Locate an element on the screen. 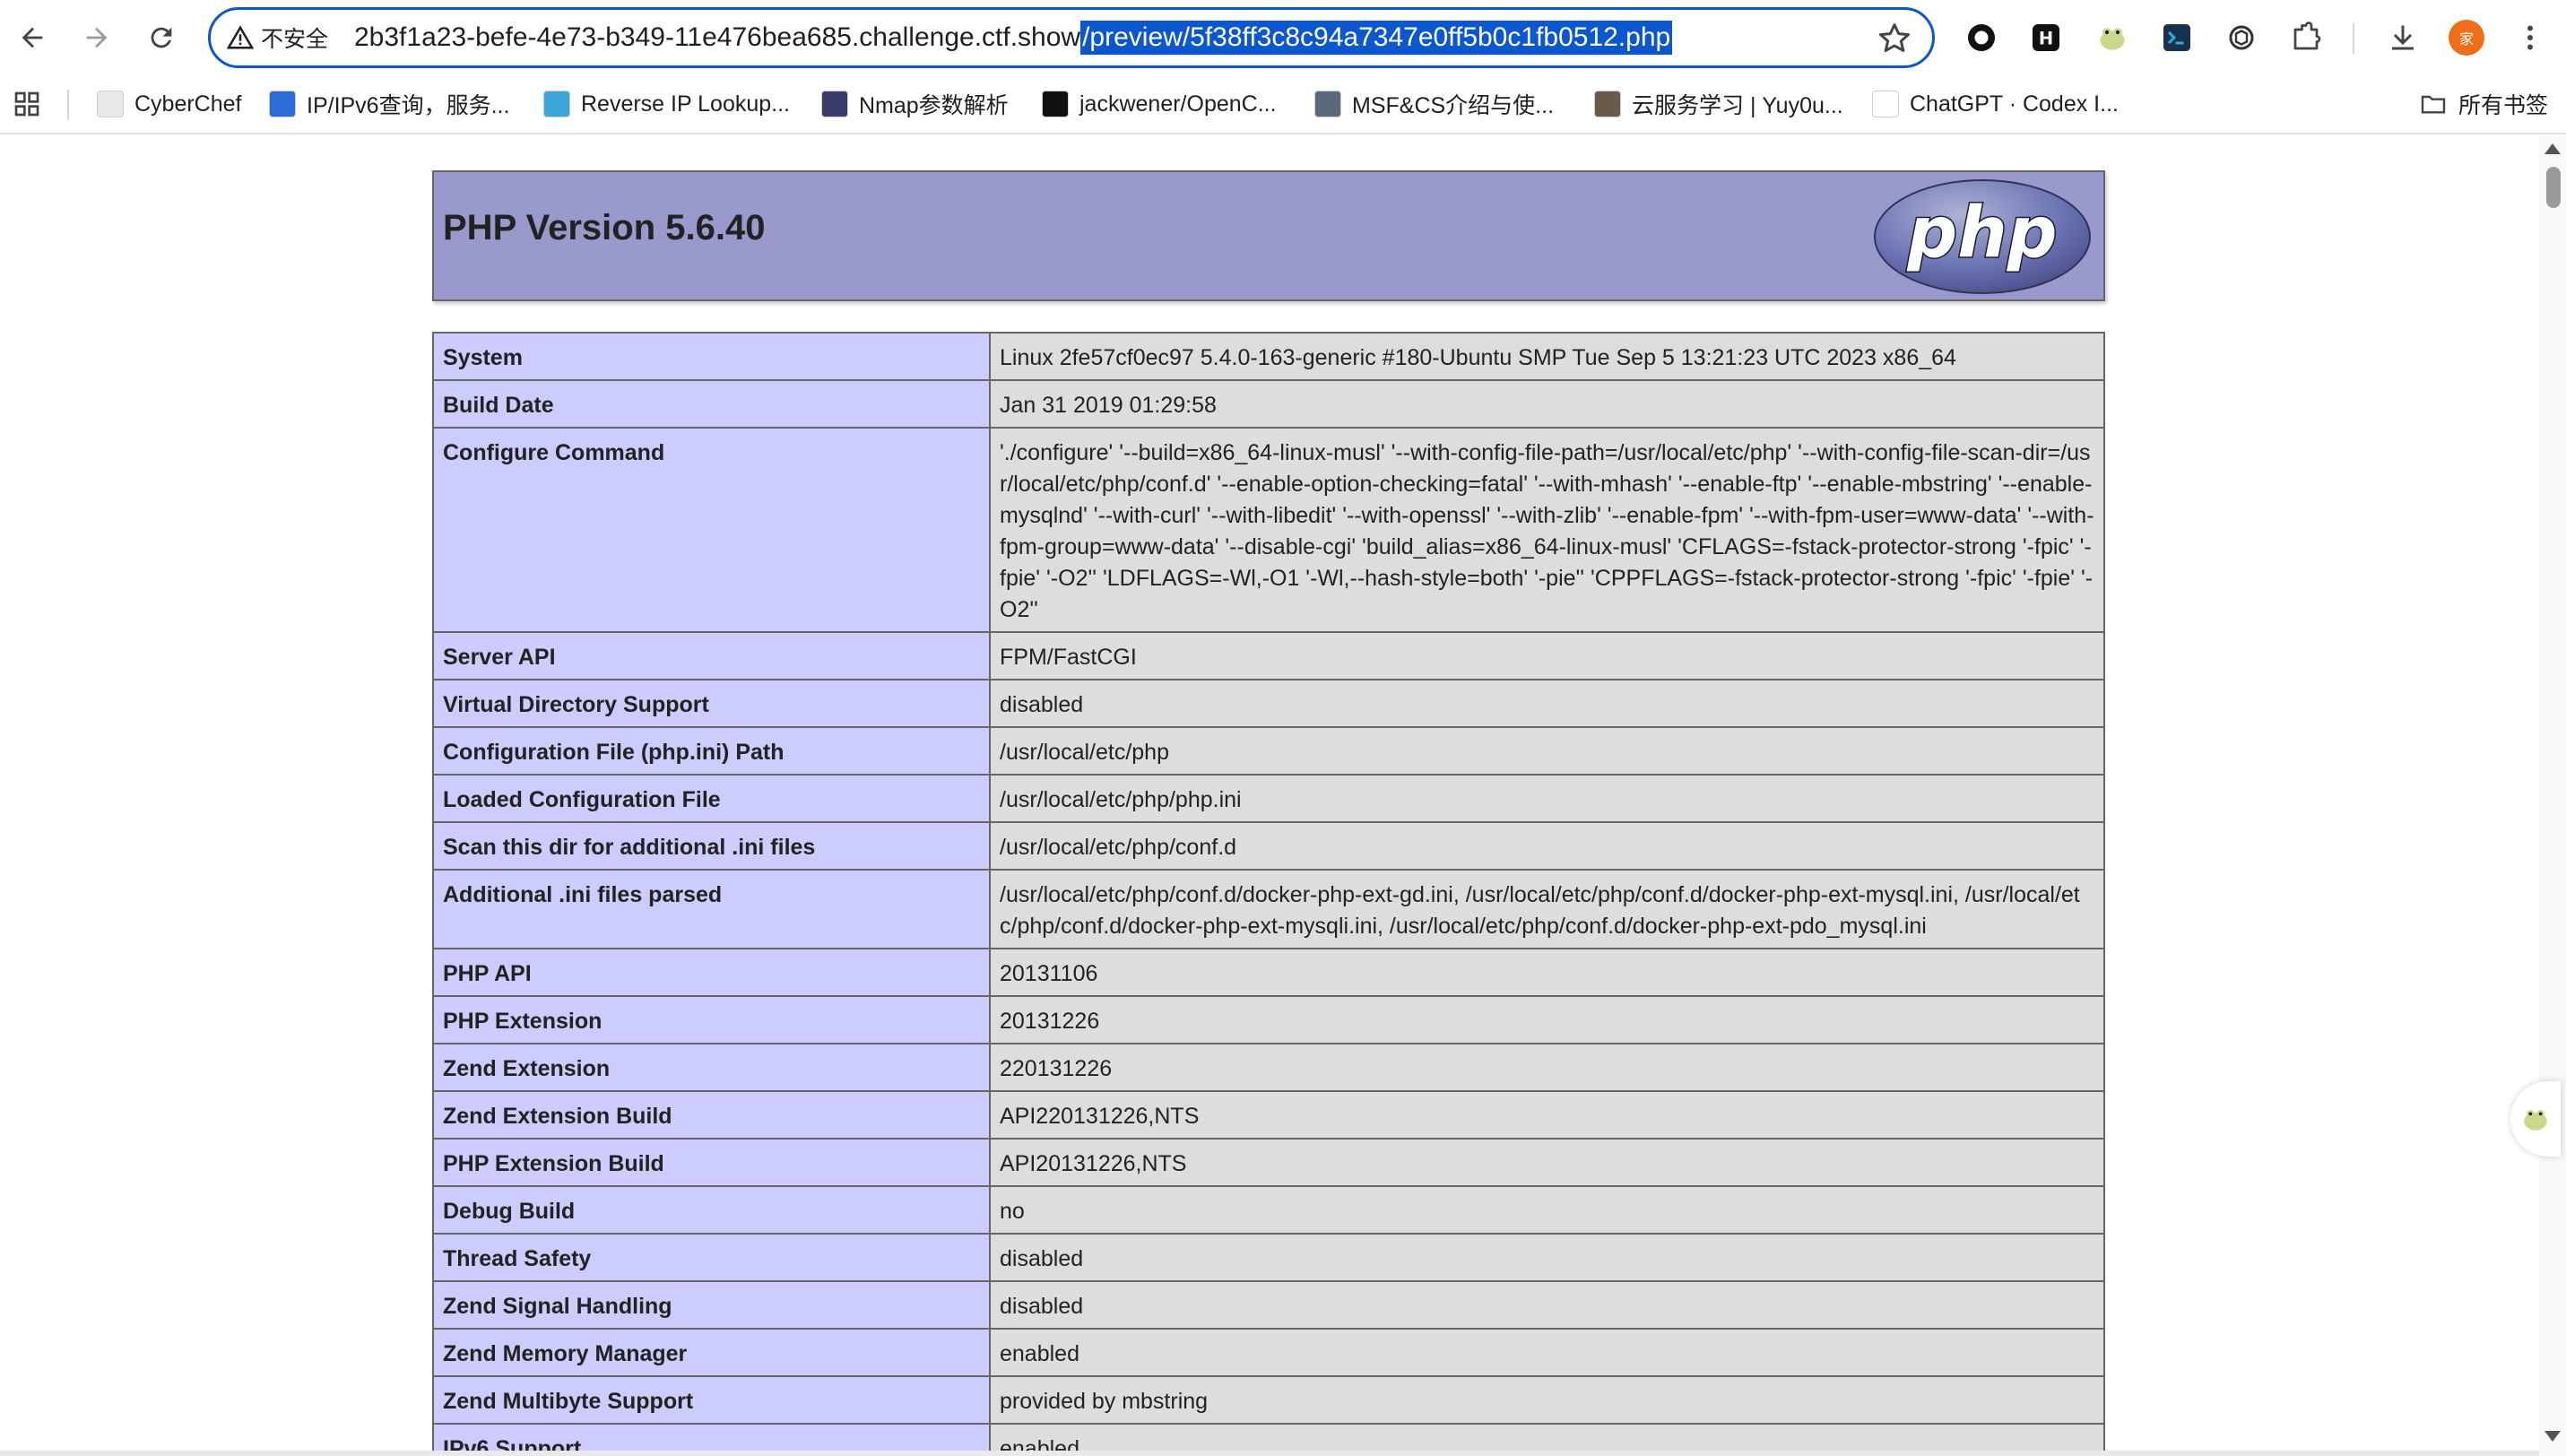 The width and height of the screenshot is (2566, 1456). row-value: /usr/local/etc/php/conf.d is located at coordinates (1547, 846).